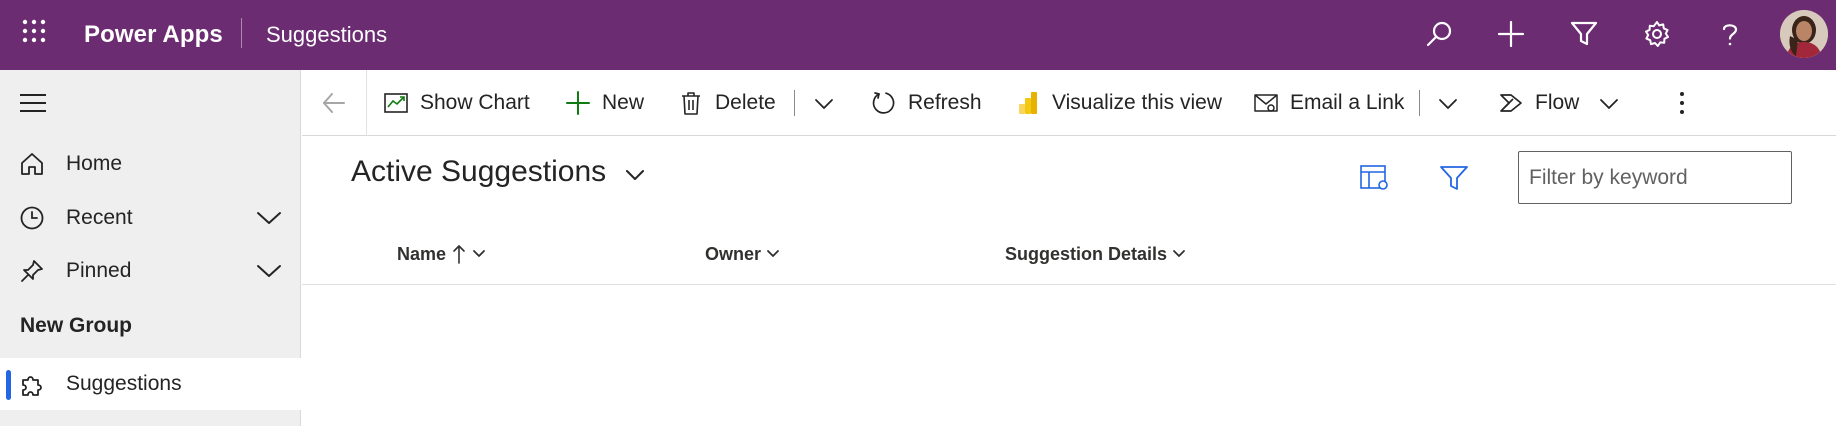  Describe the element at coordinates (99, 217) in the screenshot. I see `sidebar-item-label: Recent` at that location.